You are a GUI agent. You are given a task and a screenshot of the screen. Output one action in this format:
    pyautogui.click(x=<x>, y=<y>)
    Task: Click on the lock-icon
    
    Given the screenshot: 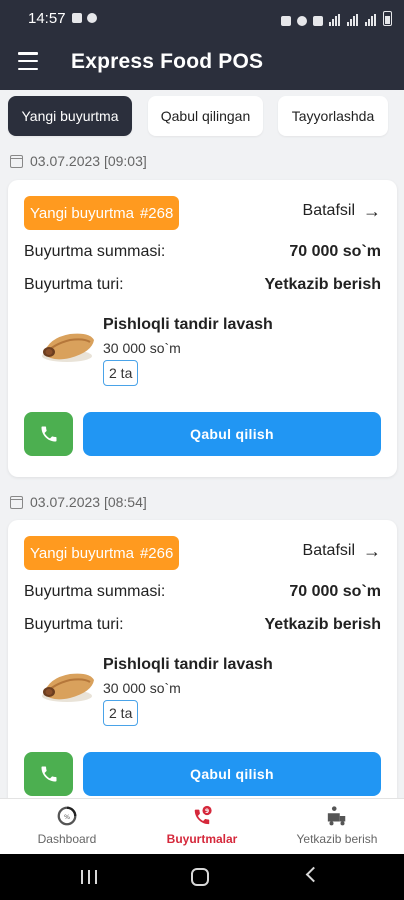 What is the action you would take?
    pyautogui.click(x=286, y=21)
    